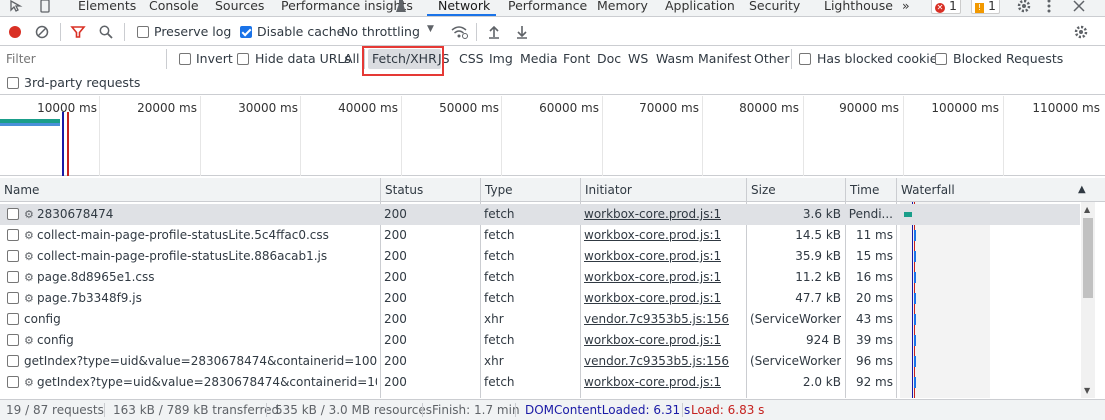 This screenshot has width=1105, height=420. What do you see at coordinates (380, 31) in the screenshot?
I see `throttling-select: No throttling` at bounding box center [380, 31].